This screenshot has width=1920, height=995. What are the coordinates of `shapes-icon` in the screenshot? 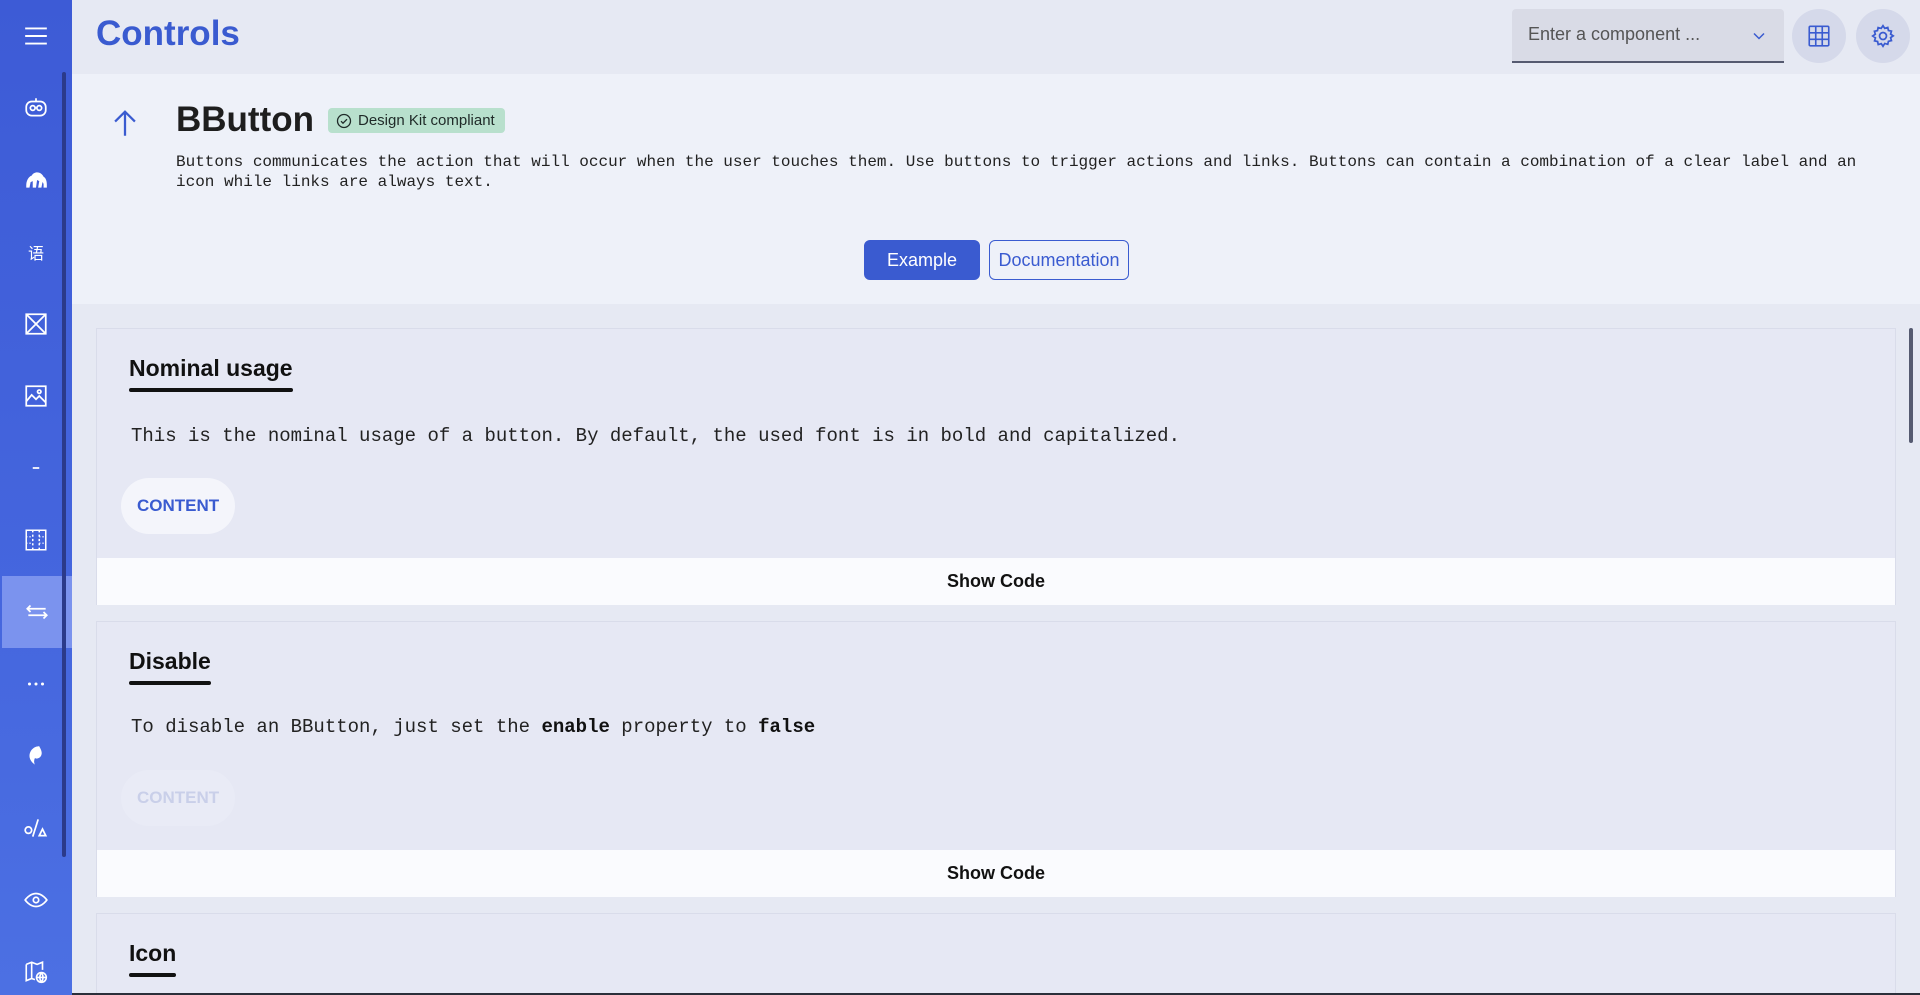 It's located at (36, 828).